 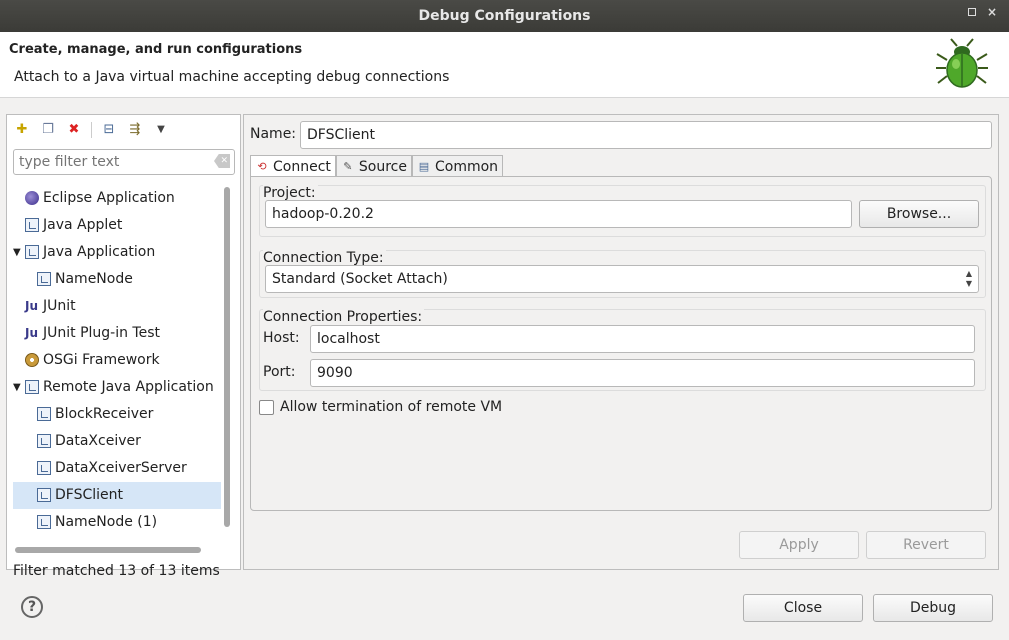 I want to click on tree-item-label: Java Application, so click(x=99, y=252).